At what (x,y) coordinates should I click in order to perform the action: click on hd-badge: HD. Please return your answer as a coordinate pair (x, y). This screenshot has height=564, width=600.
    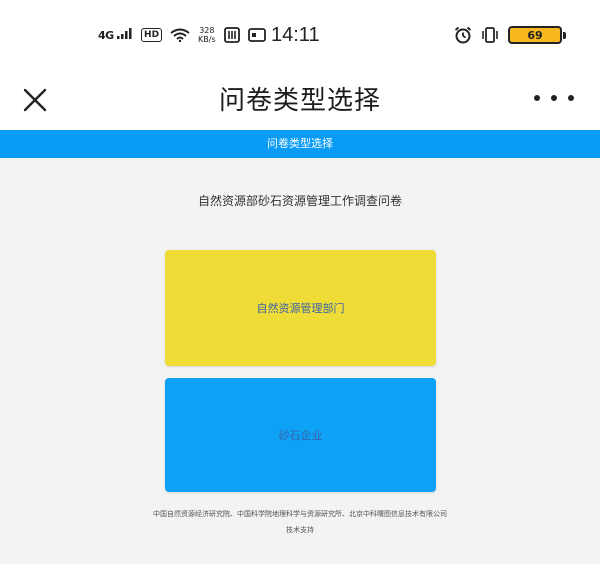
    Looking at the image, I should click on (152, 35).